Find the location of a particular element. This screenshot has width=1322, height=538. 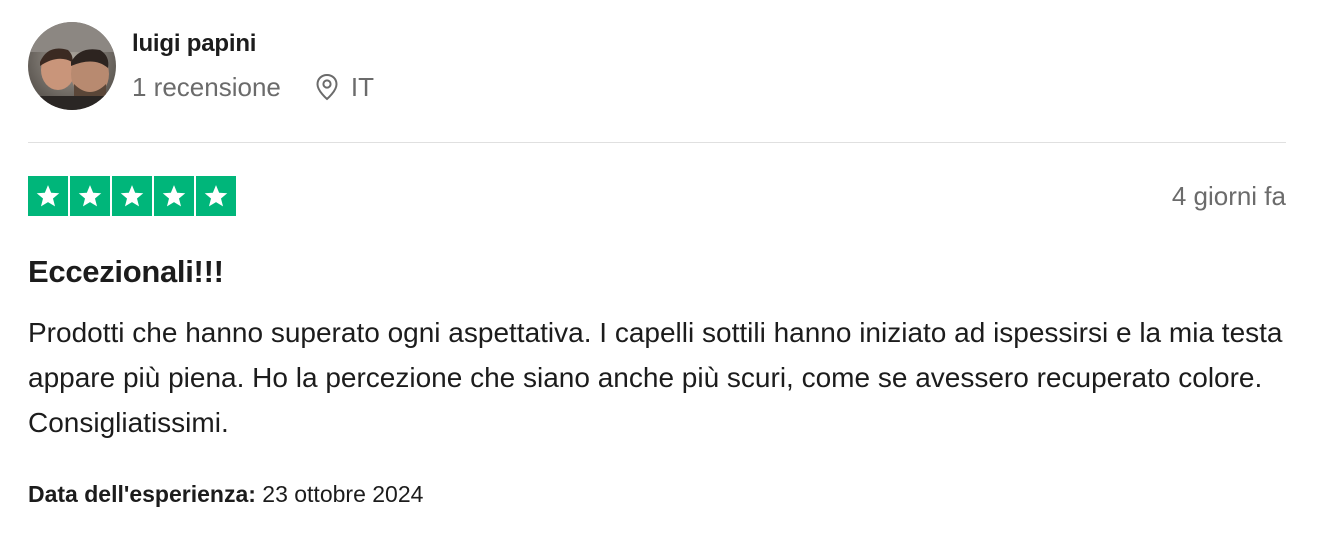

avatar-photo-icon is located at coordinates (72, 66).